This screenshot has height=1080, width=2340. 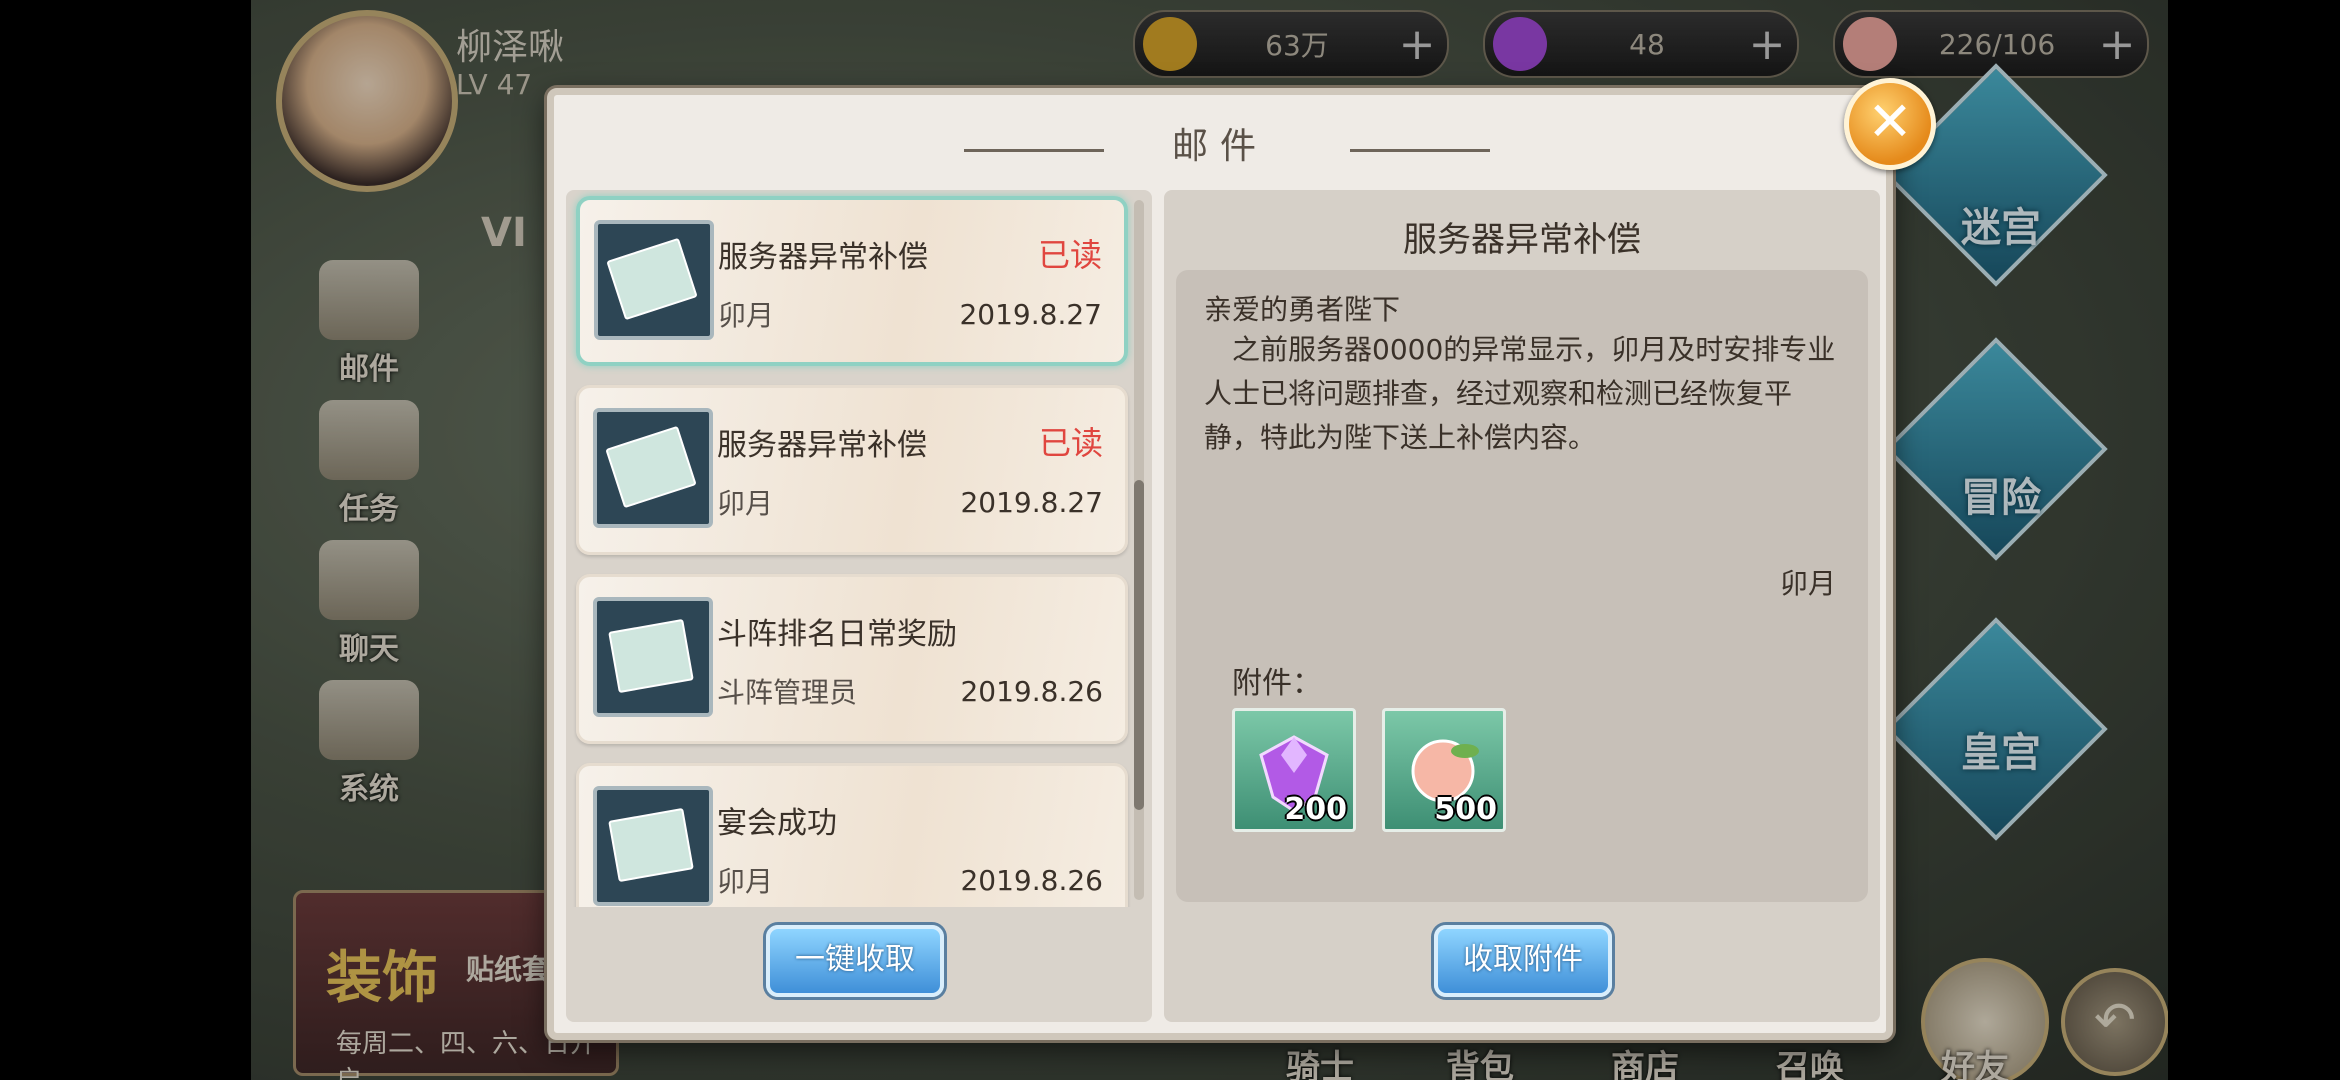 What do you see at coordinates (852, 835) in the screenshot?
I see `mail-item-4: 宴会成功 卯月 2019.8.26` at bounding box center [852, 835].